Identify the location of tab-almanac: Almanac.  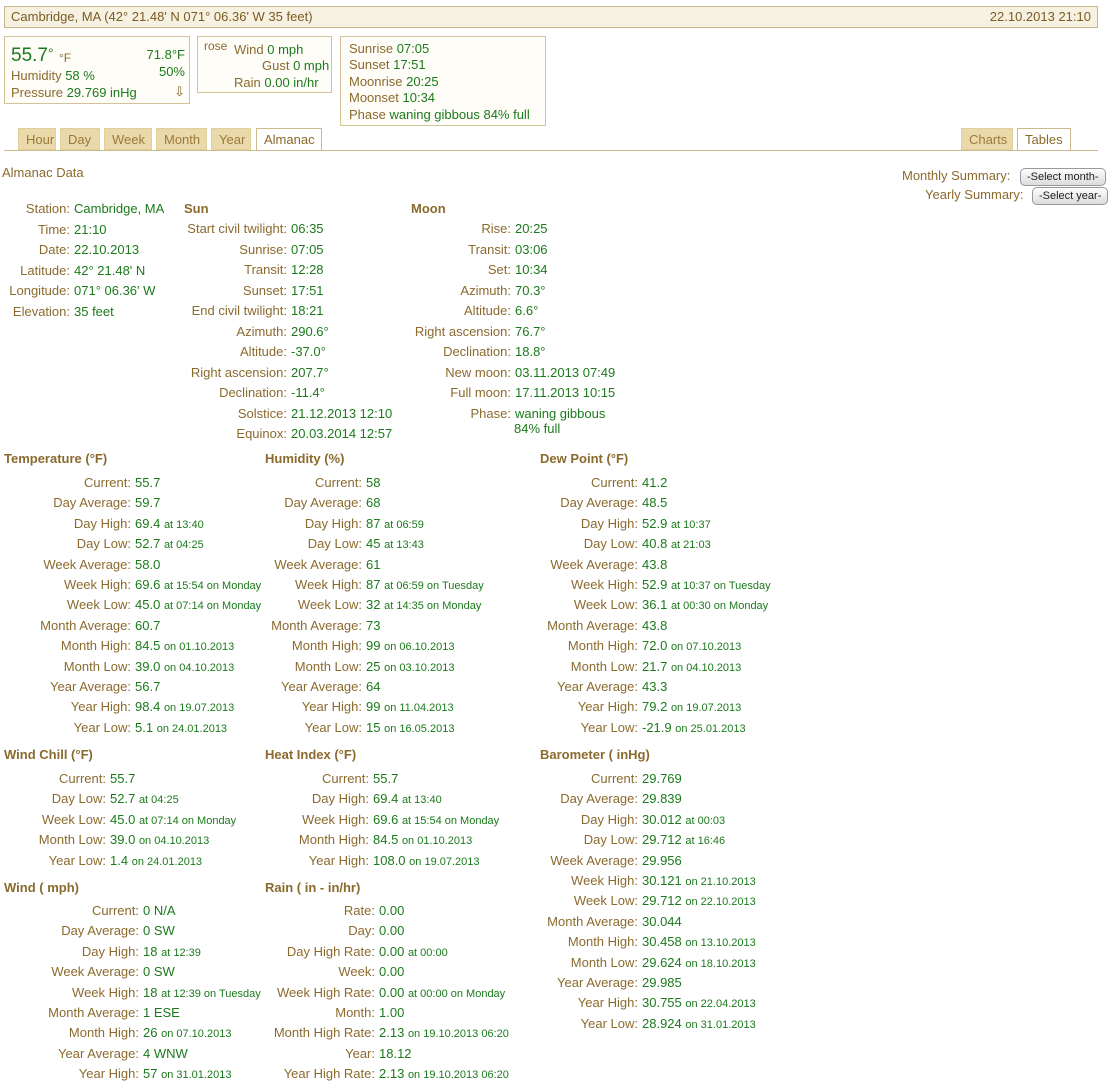
(289, 139).